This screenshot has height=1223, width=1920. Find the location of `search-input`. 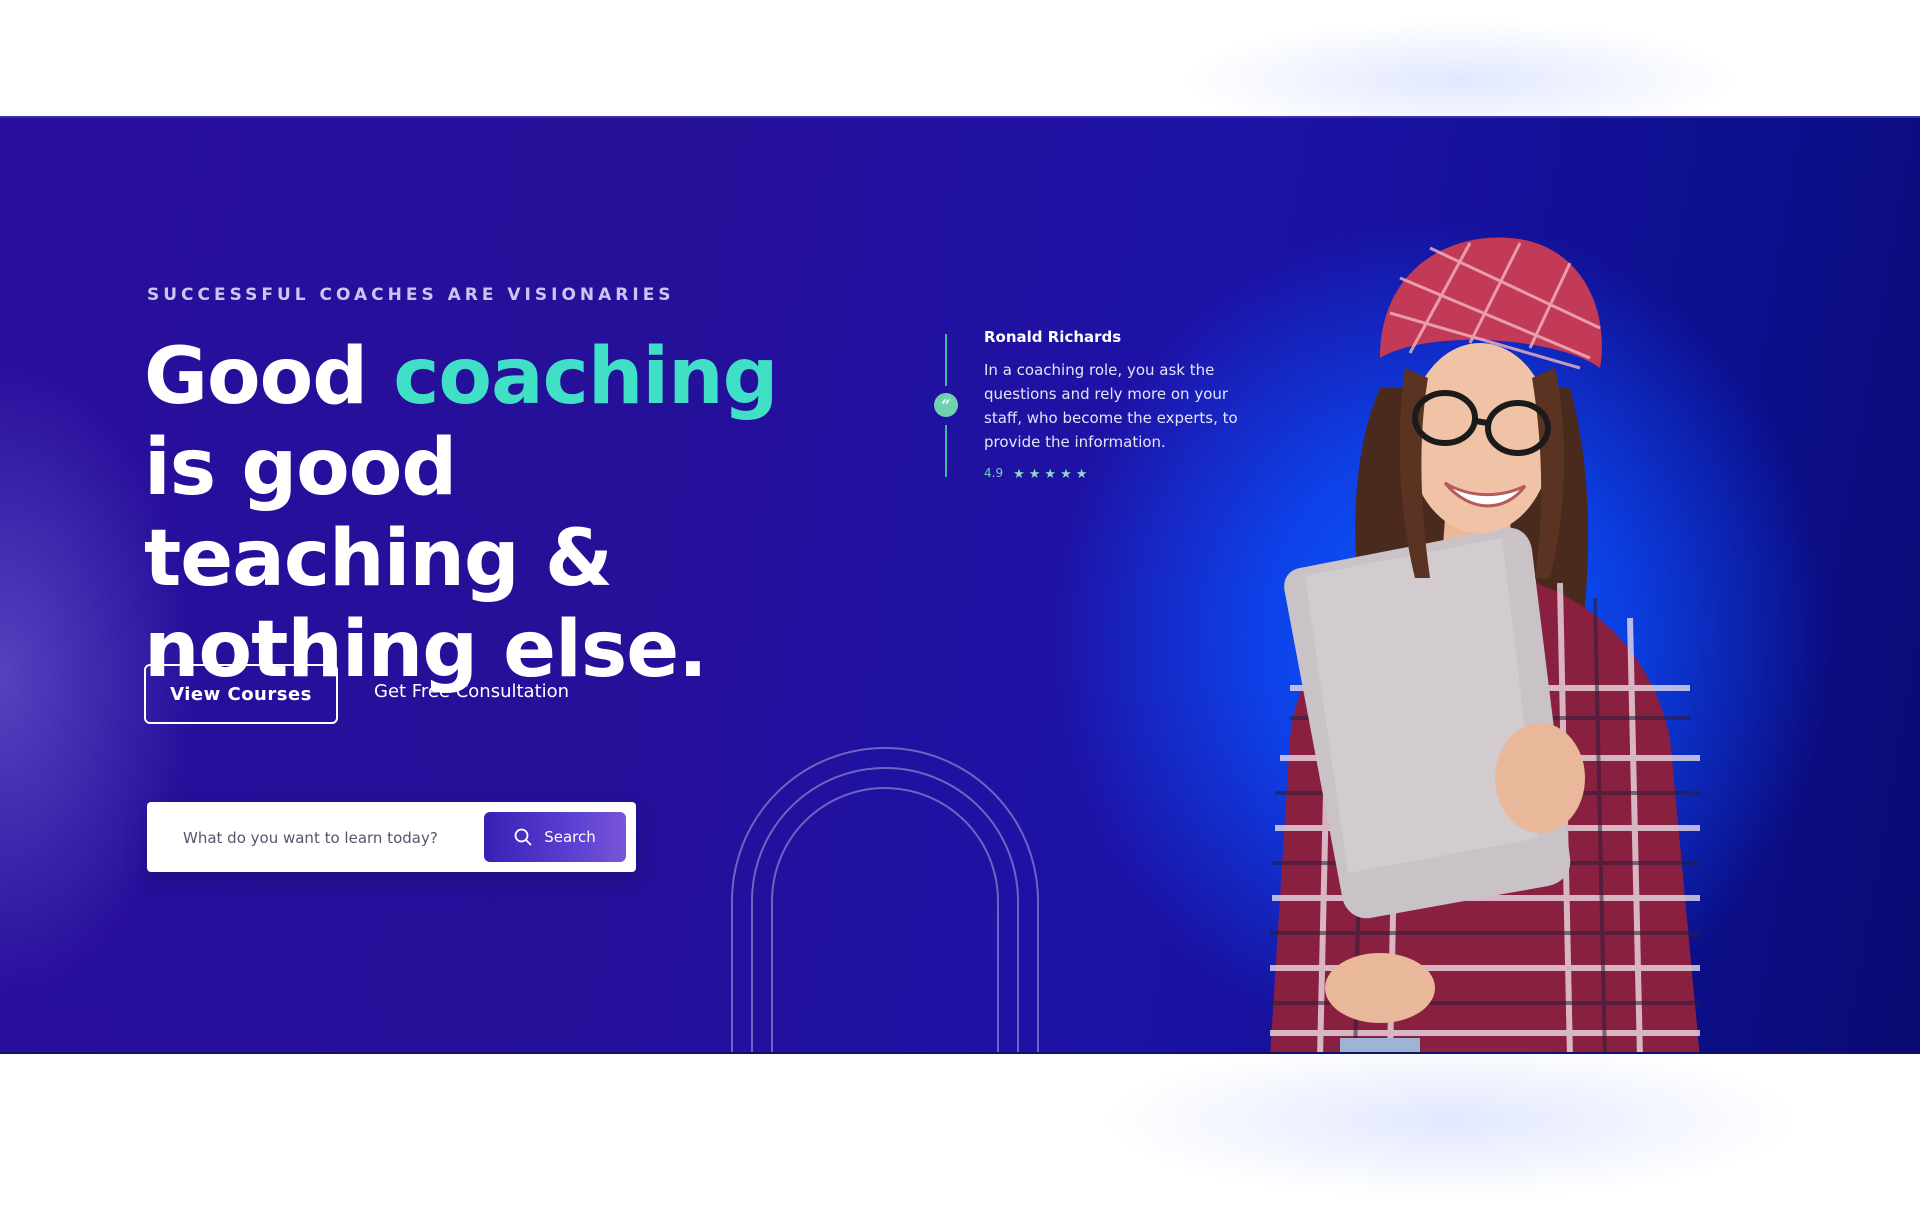

search-input is located at coordinates (313, 838).